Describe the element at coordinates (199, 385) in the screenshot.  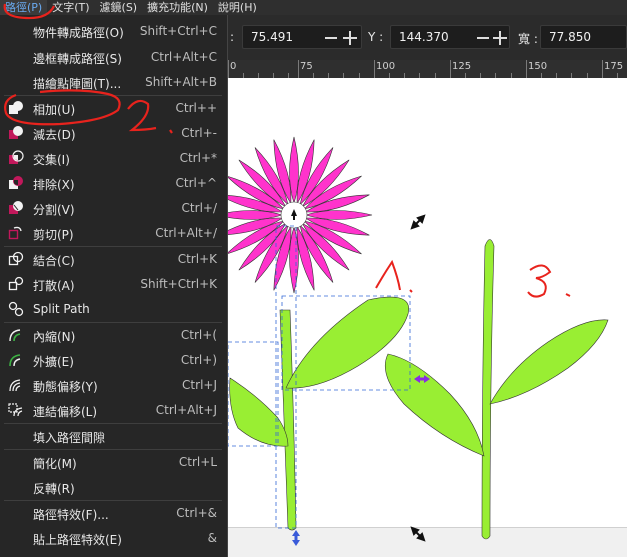
I see `menu-item-shortcut: Ctrl+J` at that location.